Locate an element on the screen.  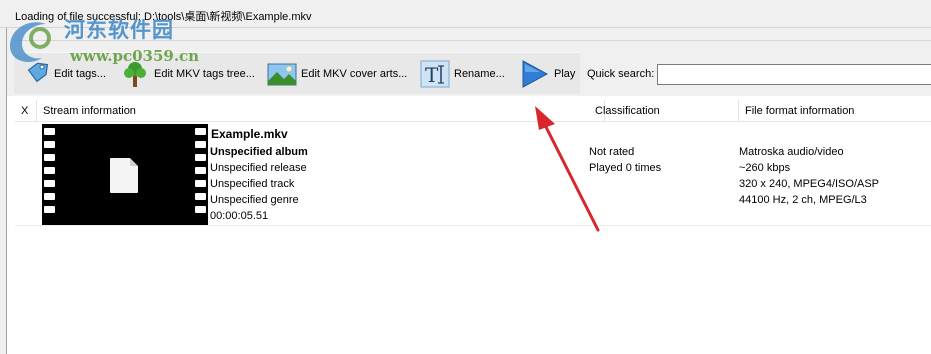
audio-format: 44100 Hz, 2 ch, MPEG/L3 is located at coordinates (803, 200).